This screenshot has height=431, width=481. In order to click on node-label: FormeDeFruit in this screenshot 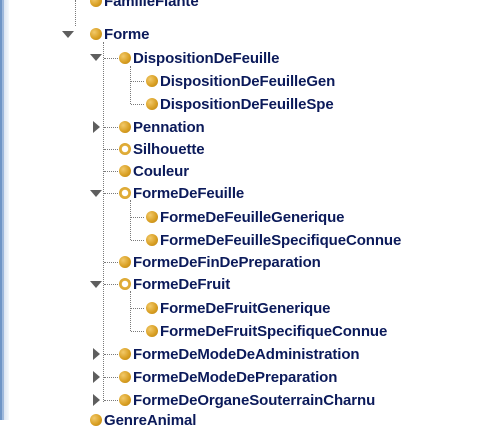, I will do `click(182, 284)`.